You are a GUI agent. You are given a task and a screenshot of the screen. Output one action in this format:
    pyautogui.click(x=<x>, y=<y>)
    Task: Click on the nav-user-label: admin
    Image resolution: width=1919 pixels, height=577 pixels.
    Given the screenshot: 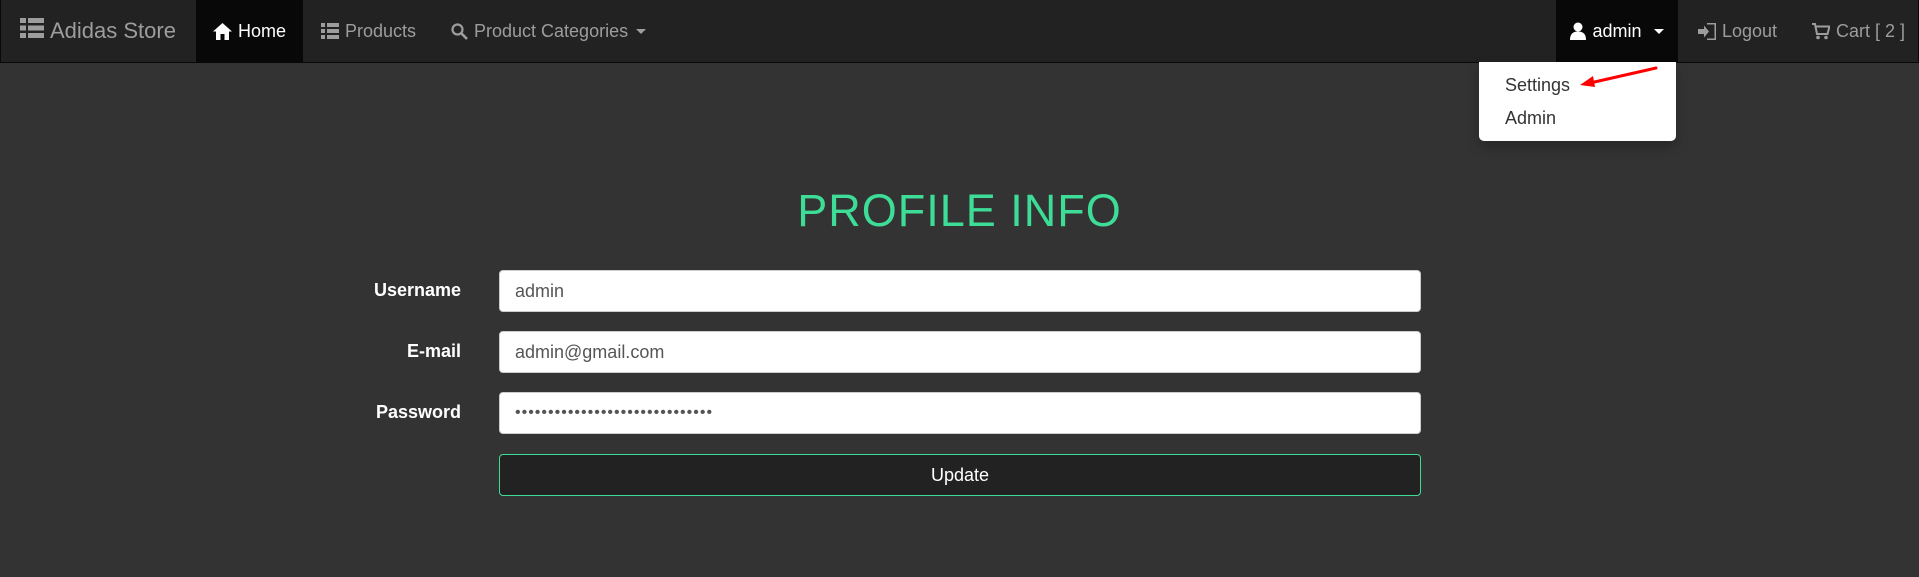 What is the action you would take?
    pyautogui.click(x=1617, y=30)
    